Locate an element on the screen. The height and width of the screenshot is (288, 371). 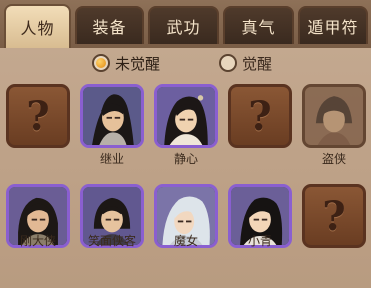
tab-talismans: 遁甲符 is located at coordinates (333, 25).